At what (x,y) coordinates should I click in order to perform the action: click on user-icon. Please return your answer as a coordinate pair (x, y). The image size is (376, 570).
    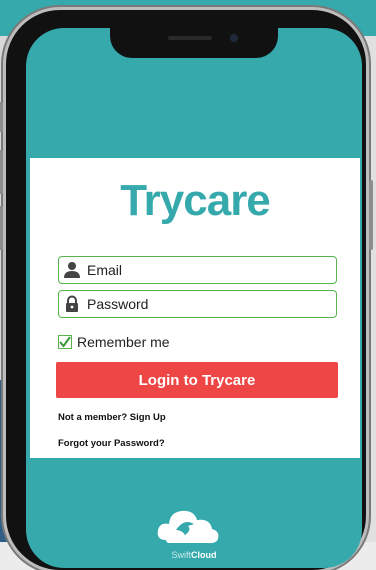
    Looking at the image, I should click on (72, 270).